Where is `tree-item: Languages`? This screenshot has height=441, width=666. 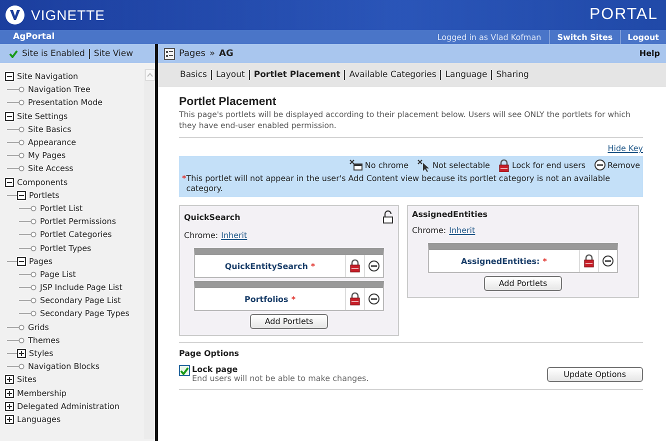 tree-item: Languages is located at coordinates (39, 419).